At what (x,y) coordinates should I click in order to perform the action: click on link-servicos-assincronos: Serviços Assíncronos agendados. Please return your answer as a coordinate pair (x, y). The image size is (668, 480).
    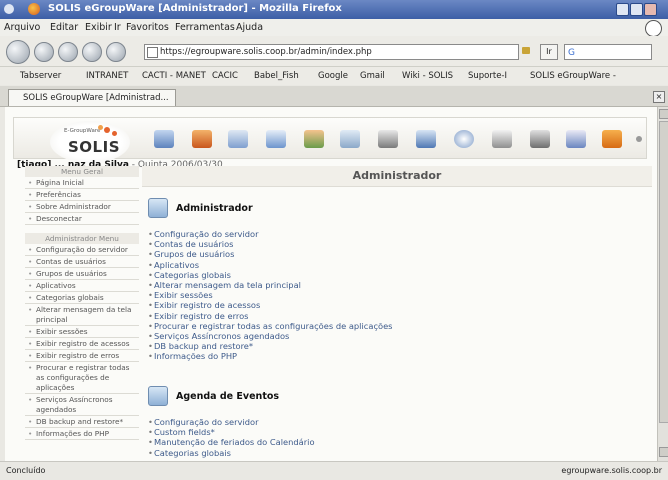
    Looking at the image, I should click on (270, 336).